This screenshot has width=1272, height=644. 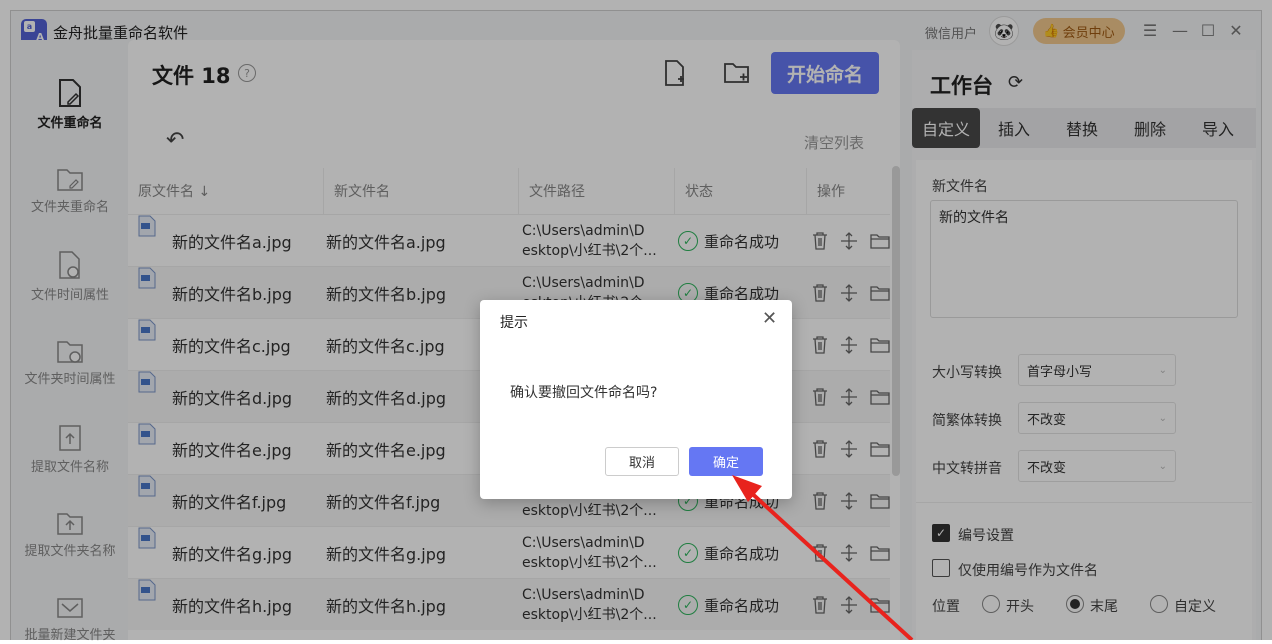 I want to click on dialog-message: 确认要撤回文件命名吗?, so click(x=584, y=393).